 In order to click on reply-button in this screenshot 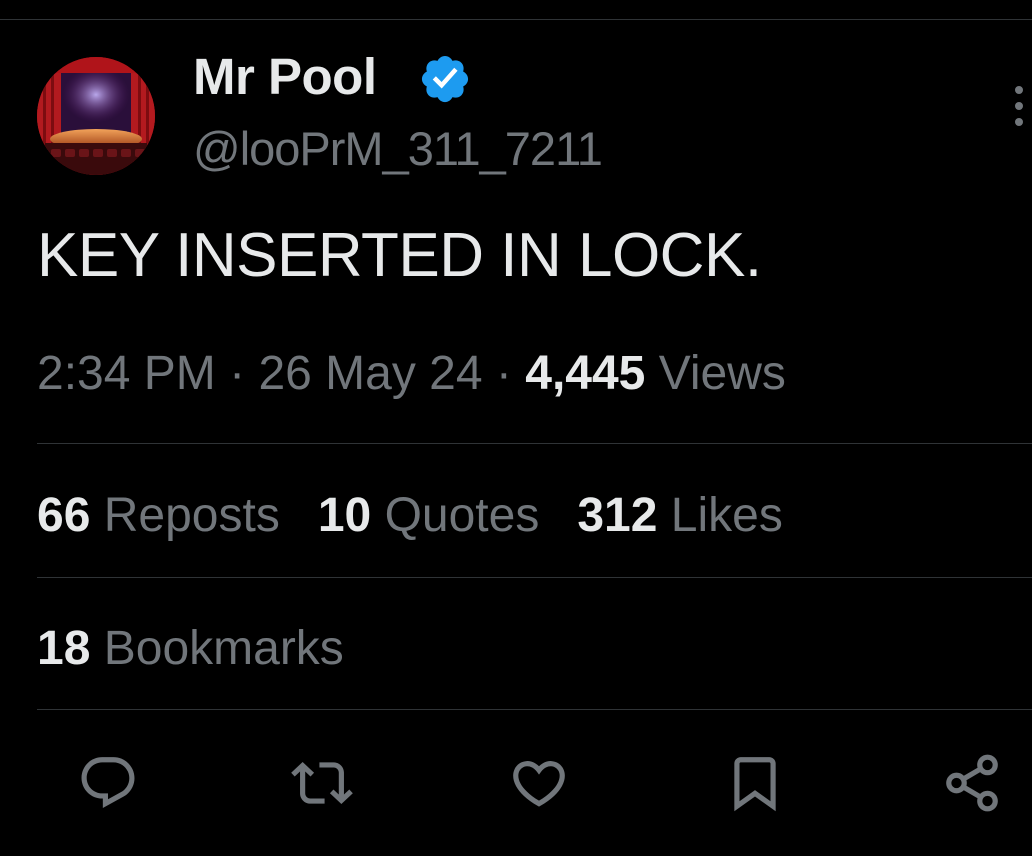, I will do `click(108, 783)`.